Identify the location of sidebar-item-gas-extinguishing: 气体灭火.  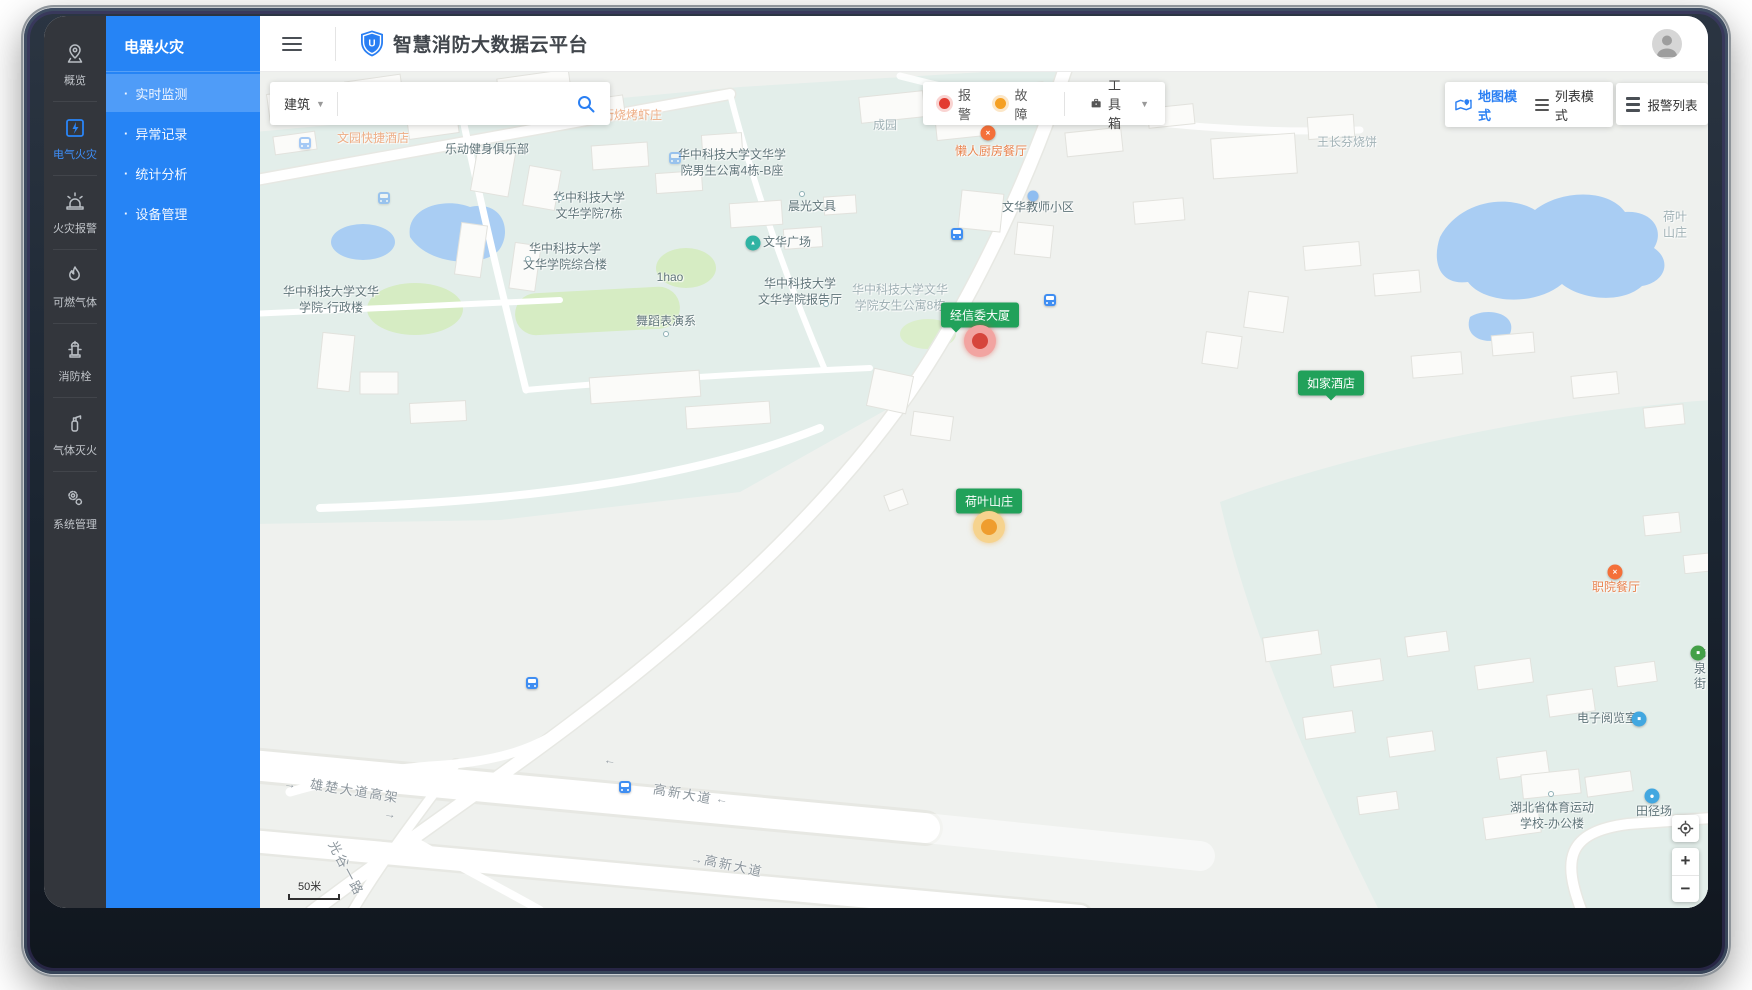
(75, 435).